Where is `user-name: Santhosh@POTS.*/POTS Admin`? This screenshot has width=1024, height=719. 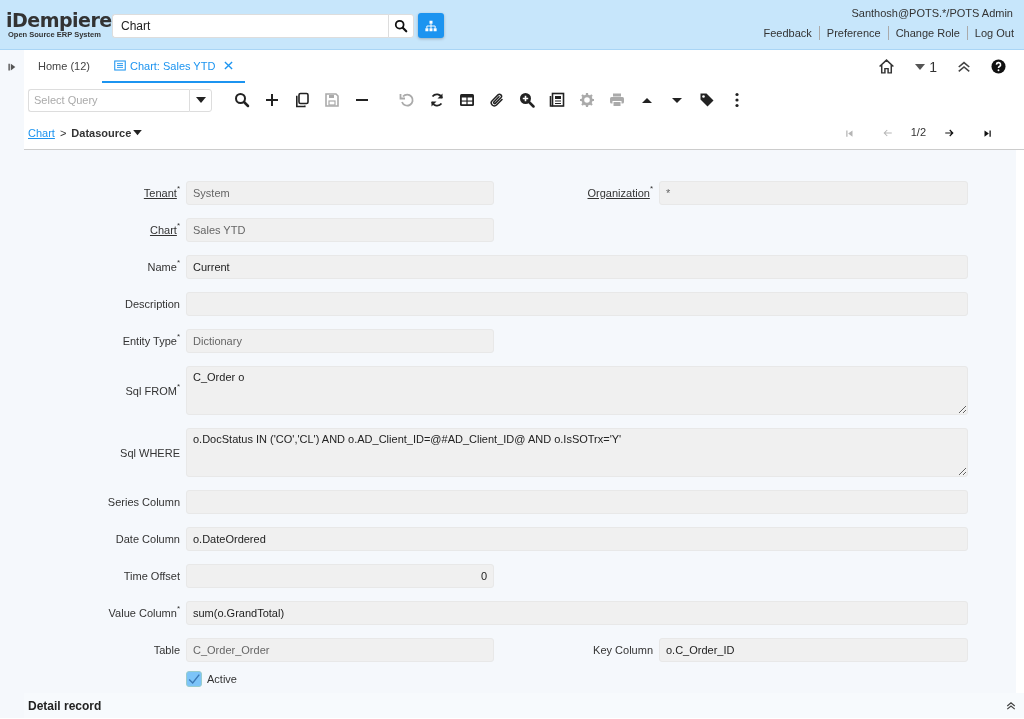 user-name: Santhosh@POTS.*/POTS Admin is located at coordinates (932, 13).